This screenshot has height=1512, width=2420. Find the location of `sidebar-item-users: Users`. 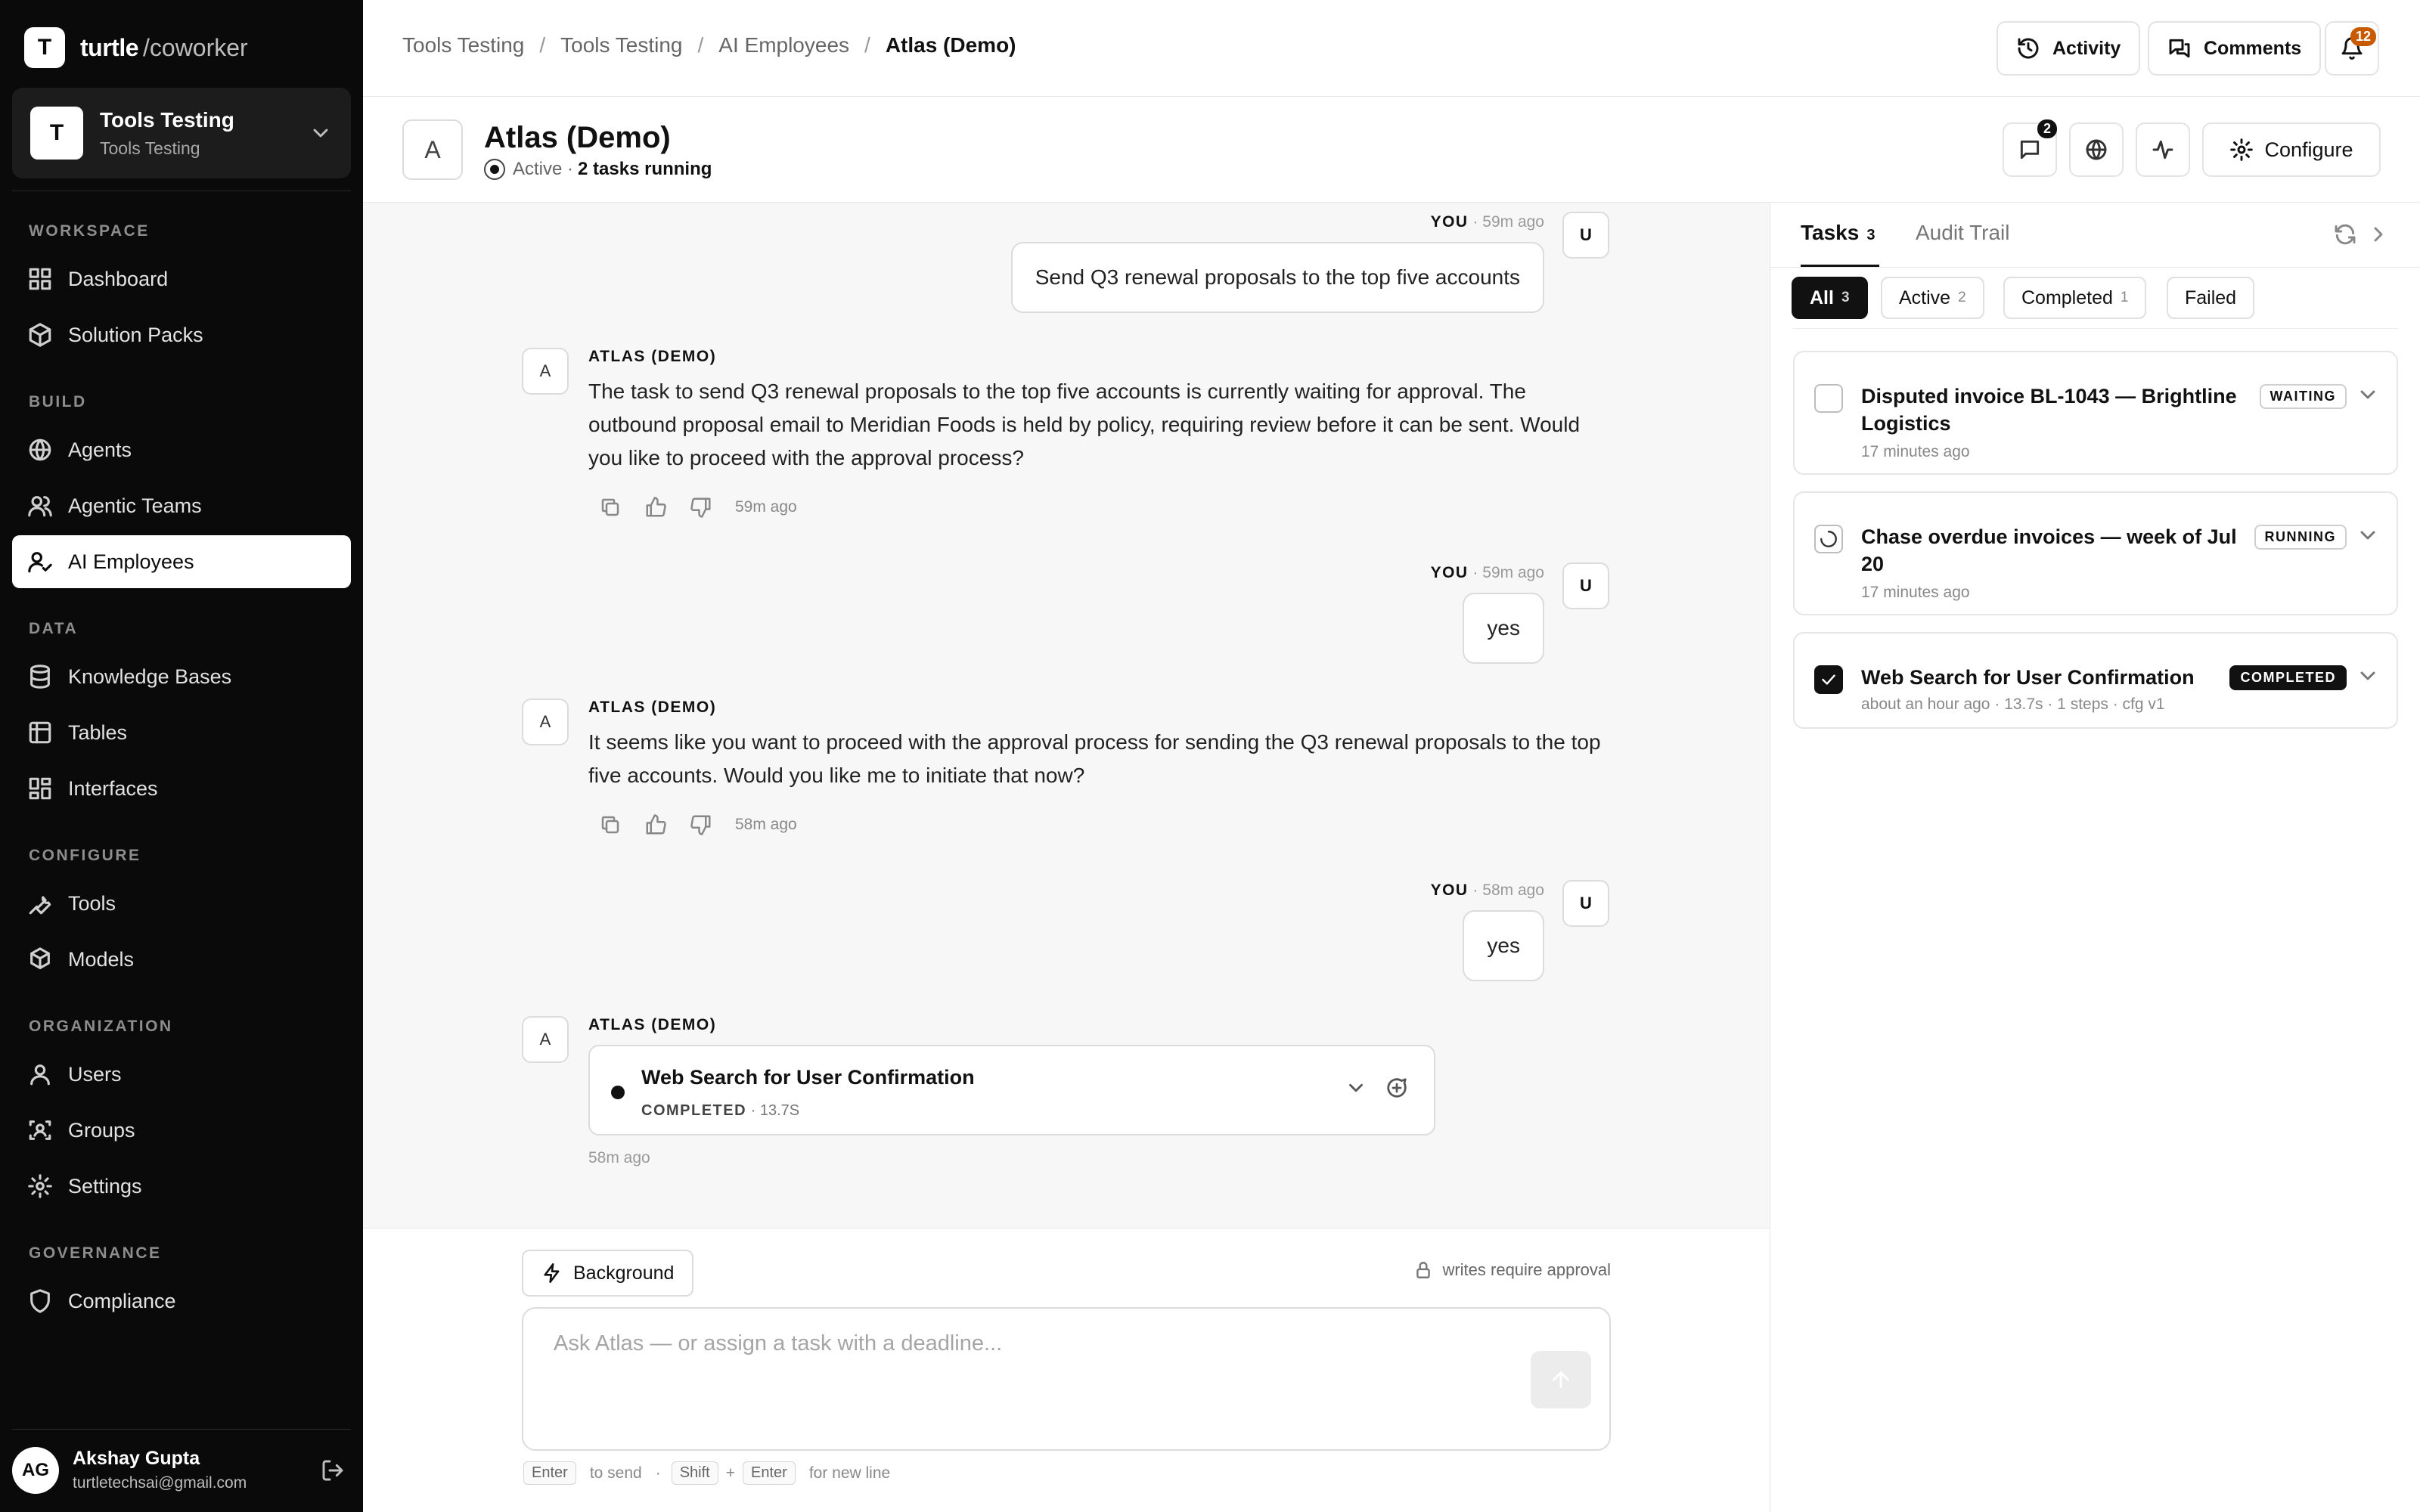

sidebar-item-users: Users is located at coordinates (181, 1074).